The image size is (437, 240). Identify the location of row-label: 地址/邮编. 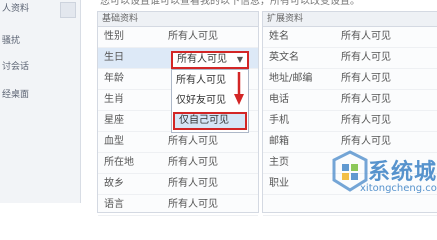
(291, 78).